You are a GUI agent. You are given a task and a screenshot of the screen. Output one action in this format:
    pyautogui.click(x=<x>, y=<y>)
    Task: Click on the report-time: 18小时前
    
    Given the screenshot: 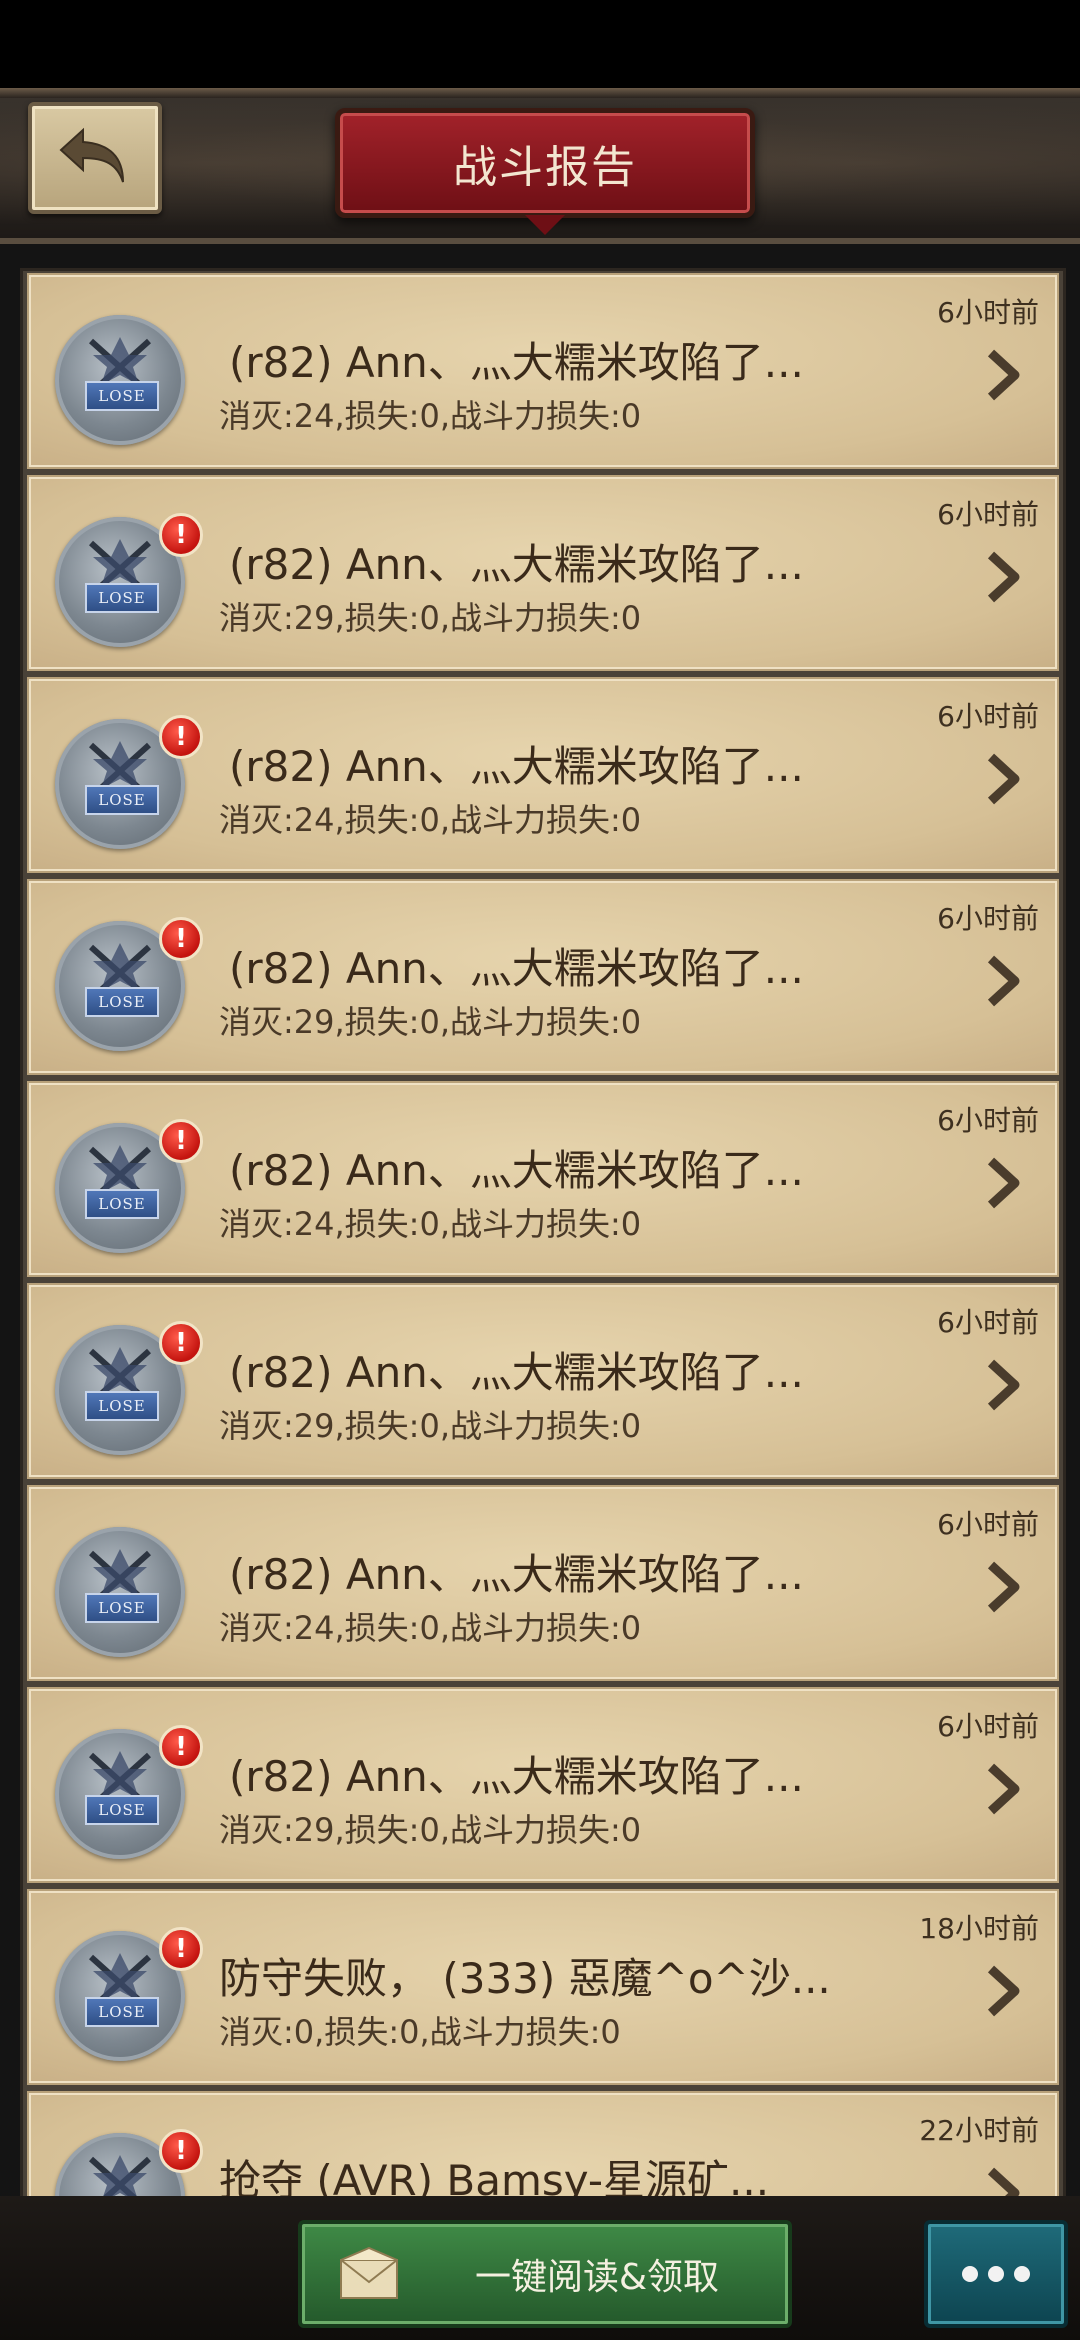 What is the action you would take?
    pyautogui.click(x=979, y=1928)
    